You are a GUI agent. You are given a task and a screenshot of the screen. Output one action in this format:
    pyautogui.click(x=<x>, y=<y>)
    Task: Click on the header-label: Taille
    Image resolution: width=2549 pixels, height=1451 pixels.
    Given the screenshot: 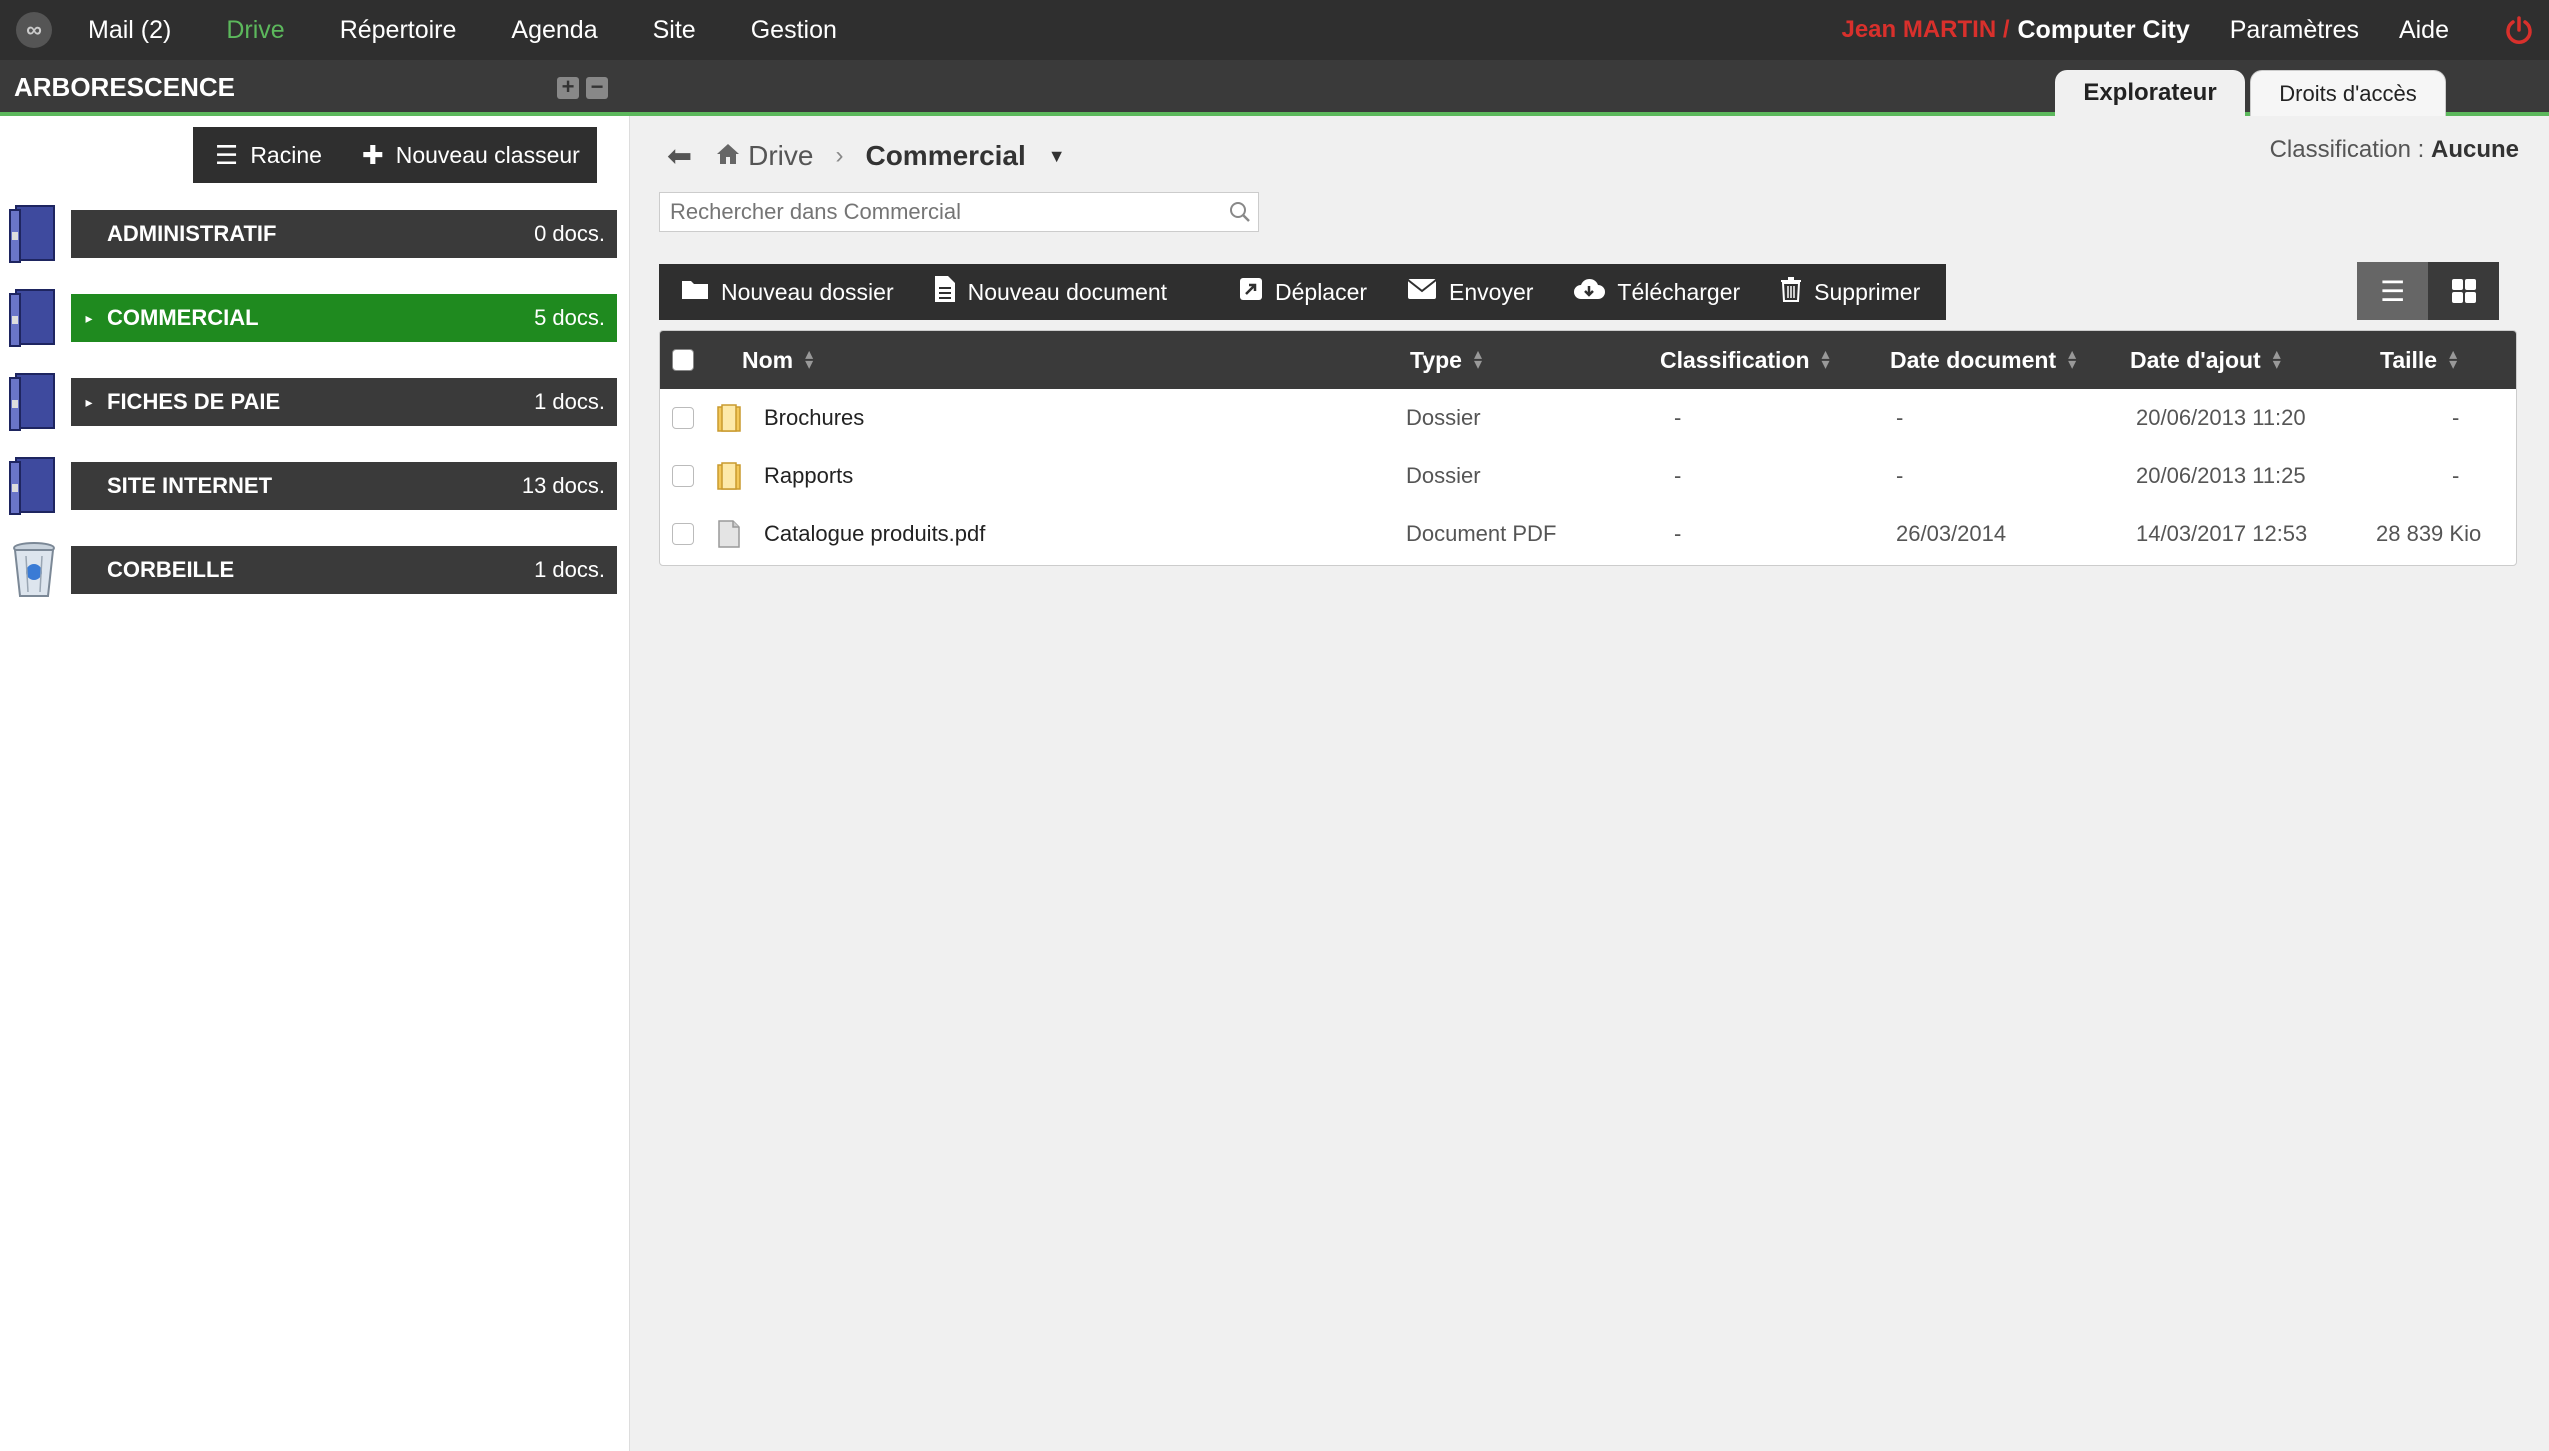 What is the action you would take?
    pyautogui.click(x=2409, y=359)
    